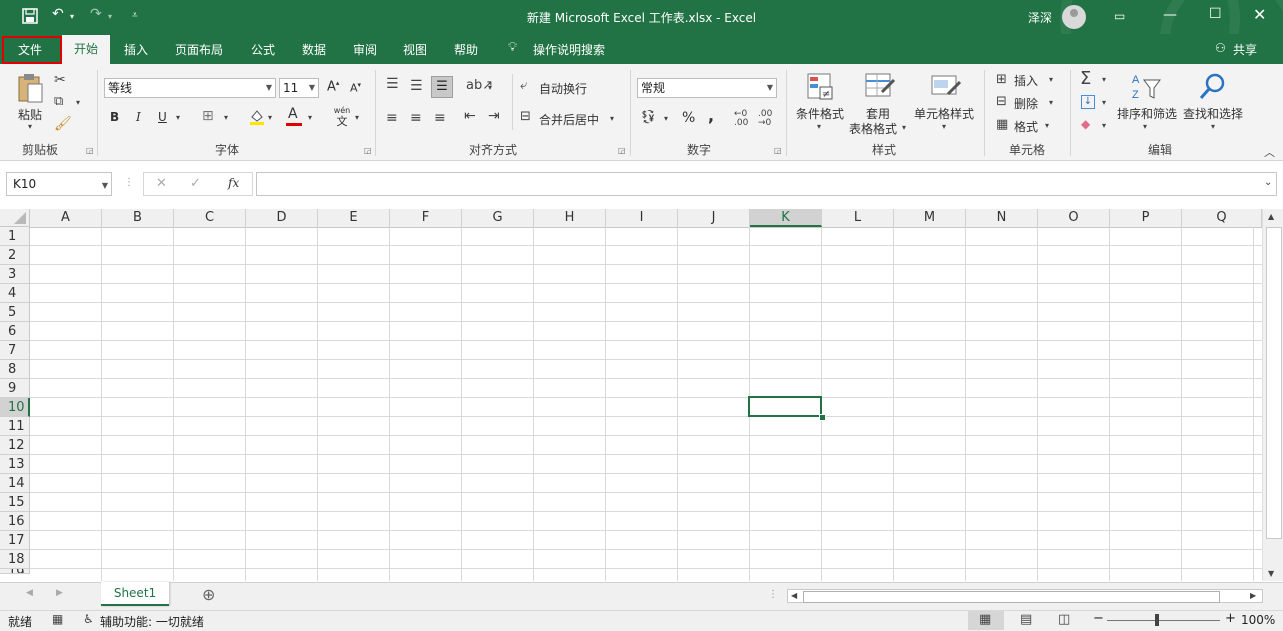 This screenshot has width=1283, height=631. I want to click on column-header: G, so click(498, 218).